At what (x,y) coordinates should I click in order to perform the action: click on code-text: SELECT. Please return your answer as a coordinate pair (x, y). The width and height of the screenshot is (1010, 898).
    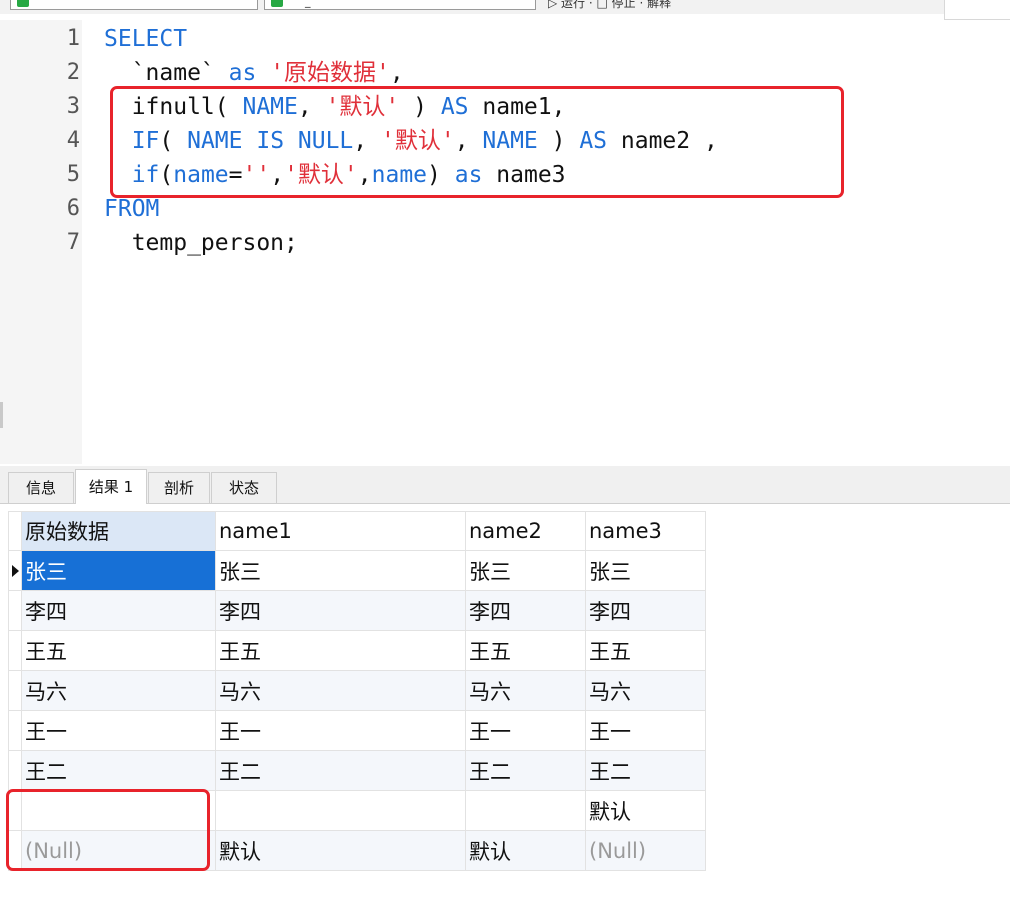
    Looking at the image, I should click on (145, 39).